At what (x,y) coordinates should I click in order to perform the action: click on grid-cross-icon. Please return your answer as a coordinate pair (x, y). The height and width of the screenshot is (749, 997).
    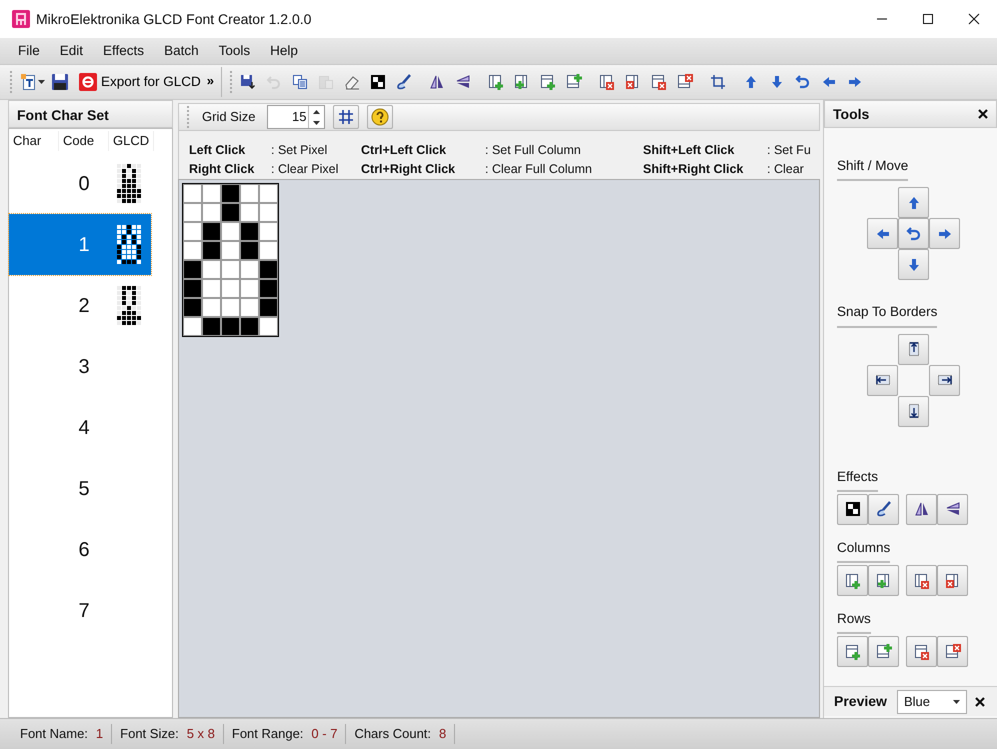
    Looking at the image, I should click on (922, 652).